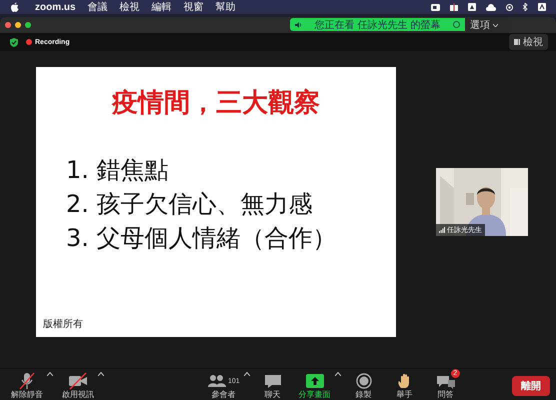  What do you see at coordinates (29, 42) in the screenshot?
I see `recording-dot-icon` at bounding box center [29, 42].